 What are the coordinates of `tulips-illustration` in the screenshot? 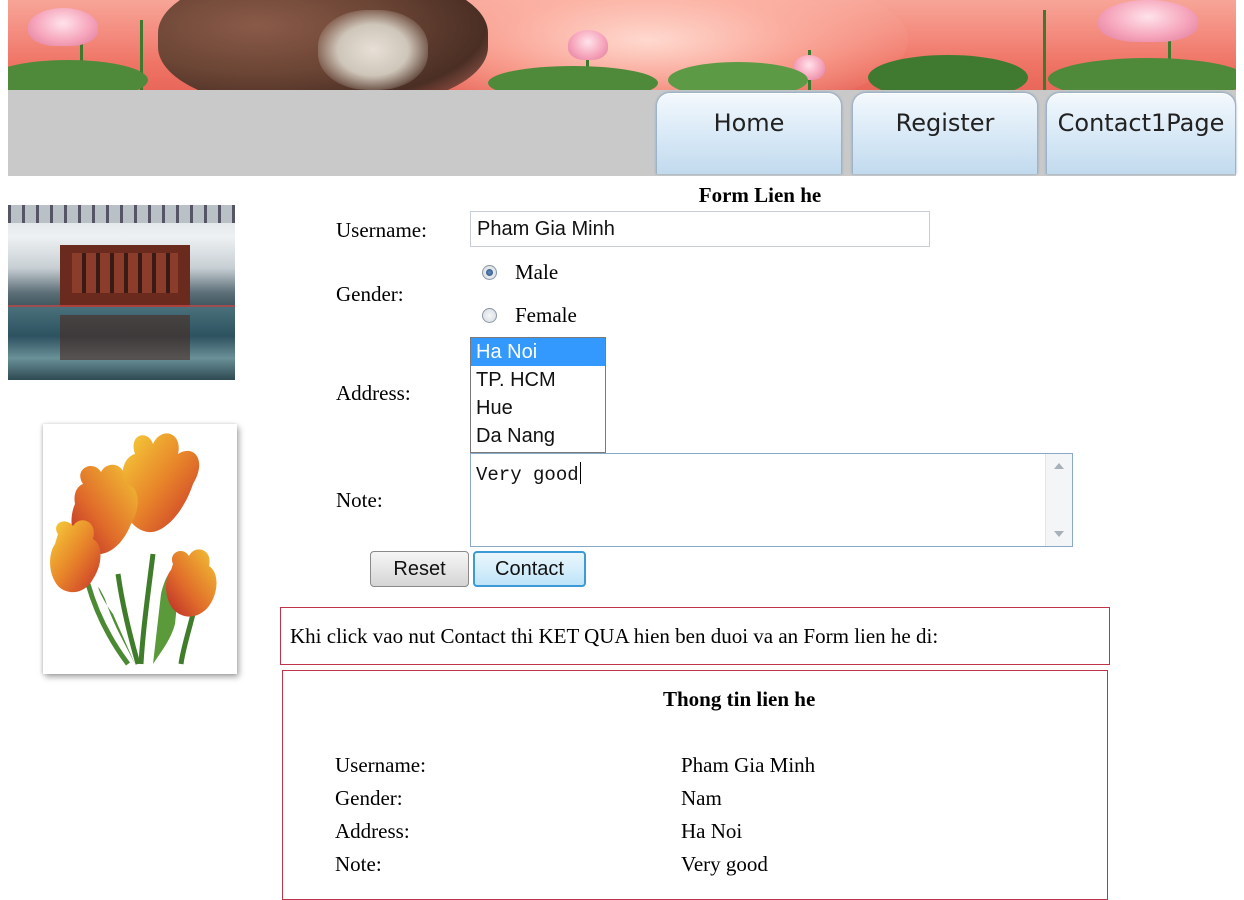 It's located at (133, 549).